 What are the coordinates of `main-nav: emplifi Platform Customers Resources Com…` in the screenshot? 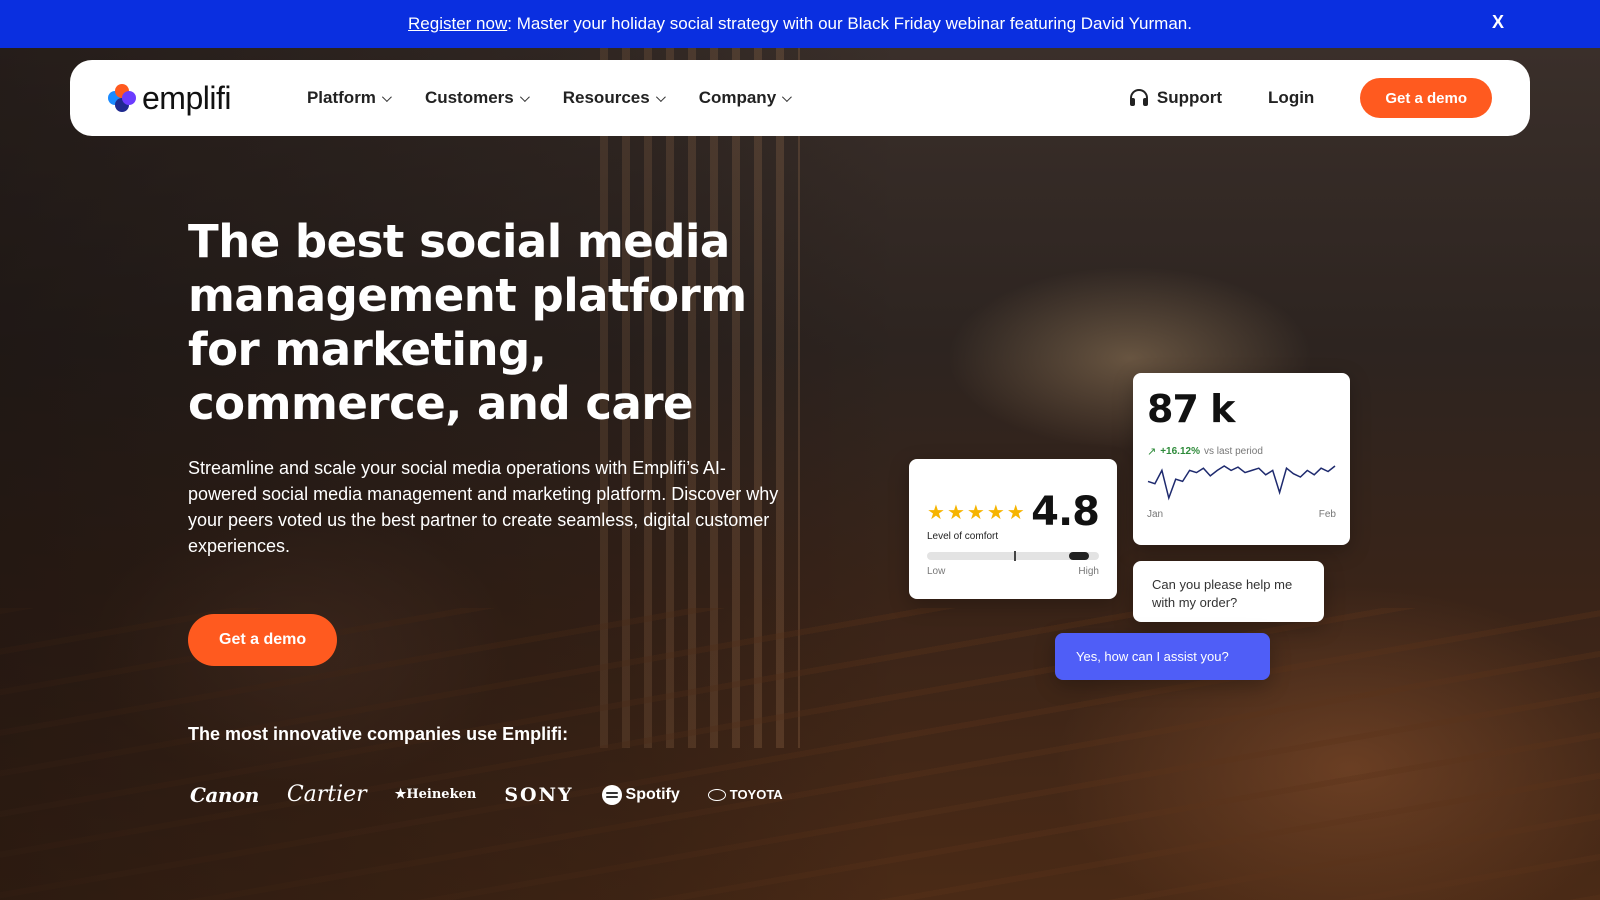 It's located at (800, 98).